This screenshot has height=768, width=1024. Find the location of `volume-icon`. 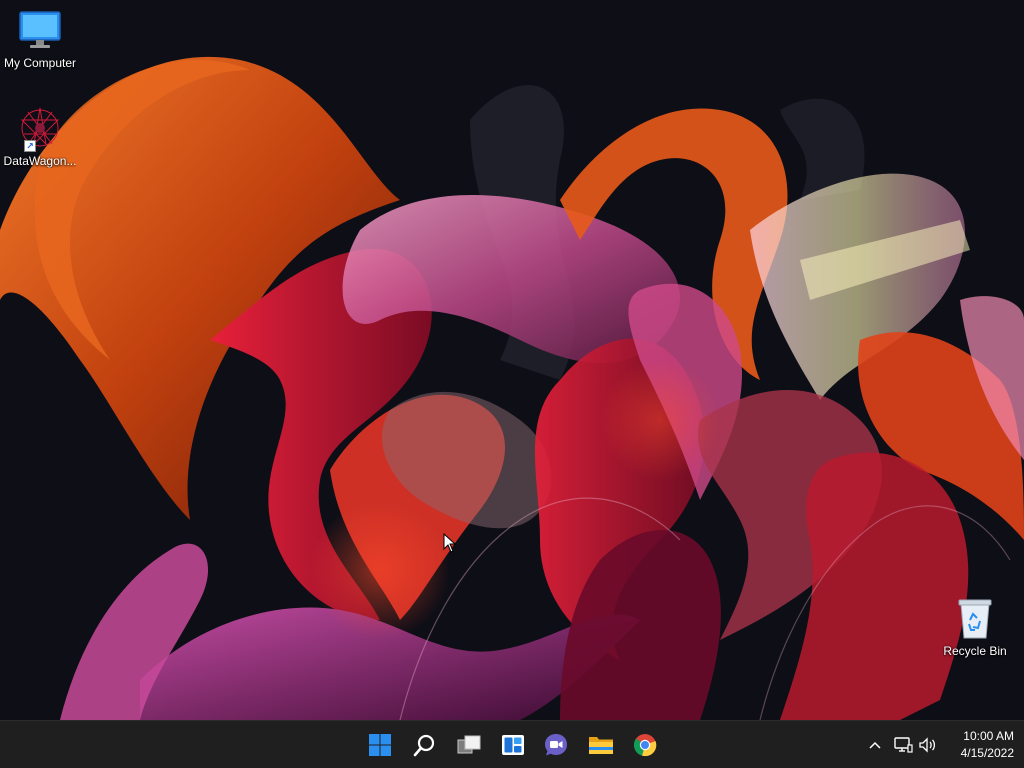

volume-icon is located at coordinates (927, 745).